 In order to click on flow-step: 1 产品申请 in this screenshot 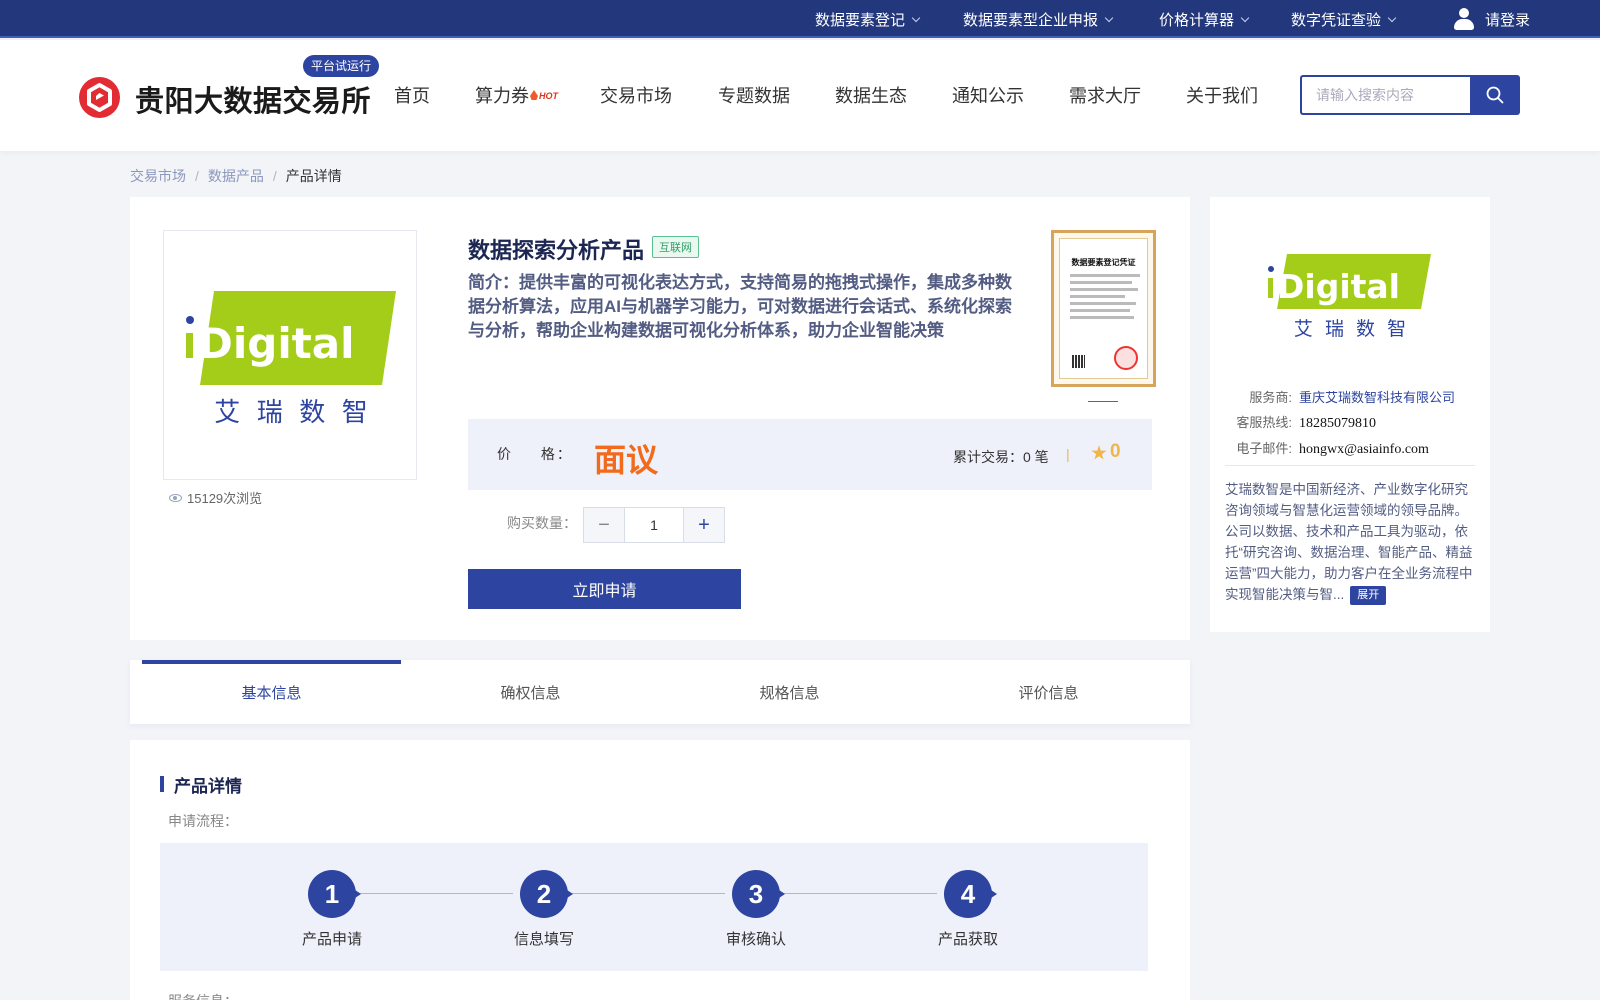, I will do `click(332, 909)`.